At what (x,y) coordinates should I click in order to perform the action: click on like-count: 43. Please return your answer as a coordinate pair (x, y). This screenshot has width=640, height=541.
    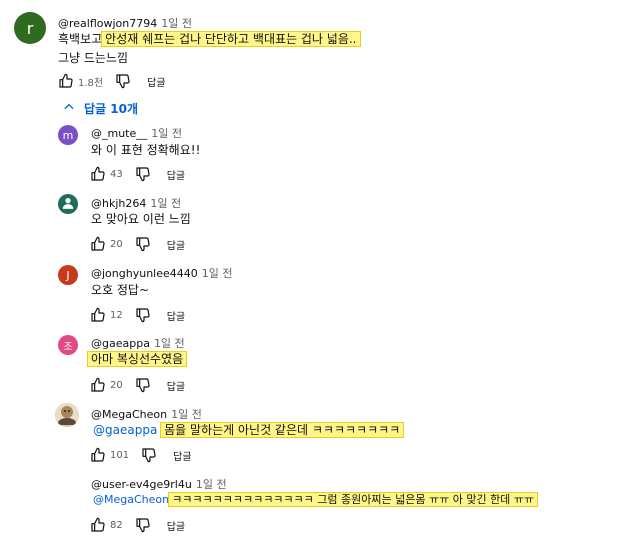
    Looking at the image, I should click on (116, 174).